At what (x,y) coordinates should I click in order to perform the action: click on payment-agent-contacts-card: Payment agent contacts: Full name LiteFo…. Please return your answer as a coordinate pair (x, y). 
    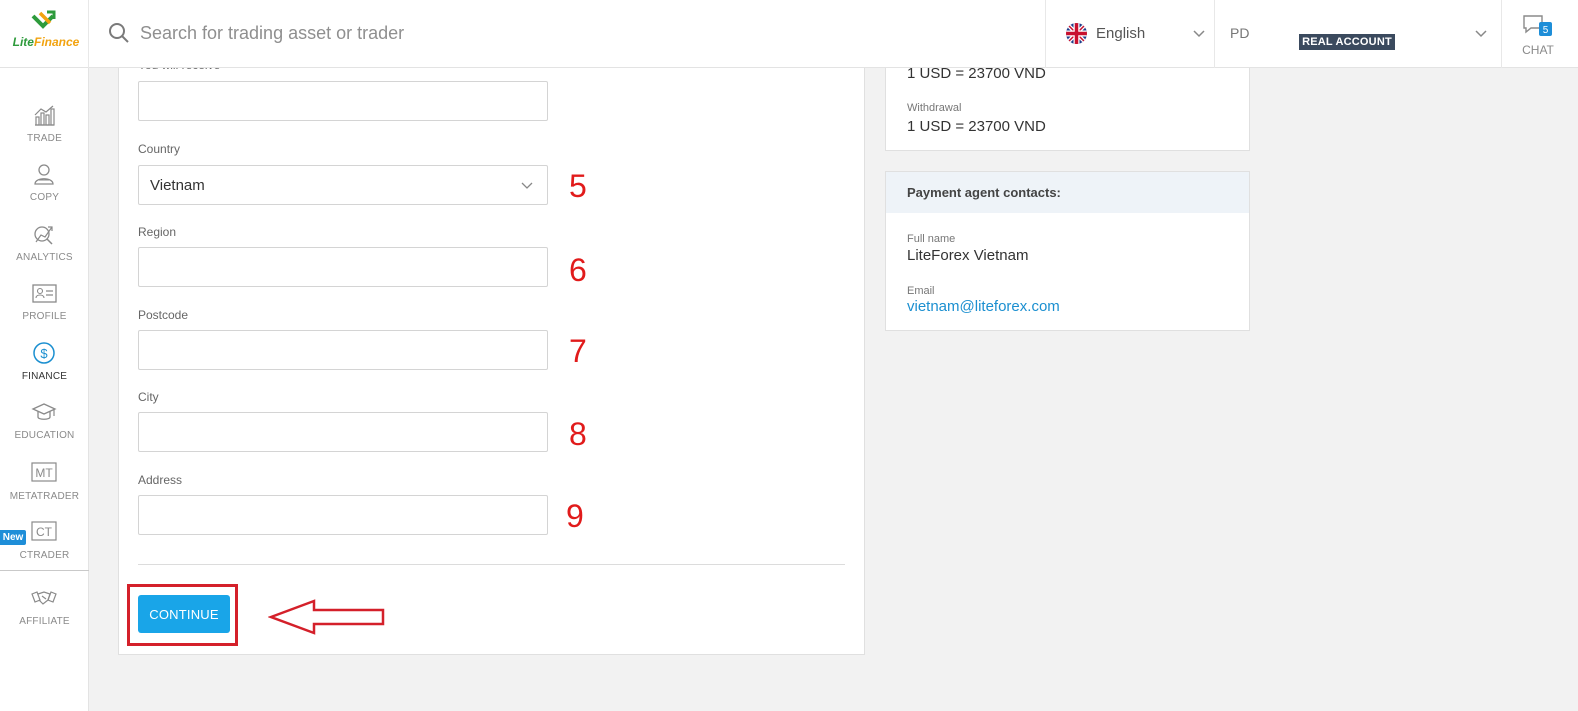
    Looking at the image, I should click on (1067, 251).